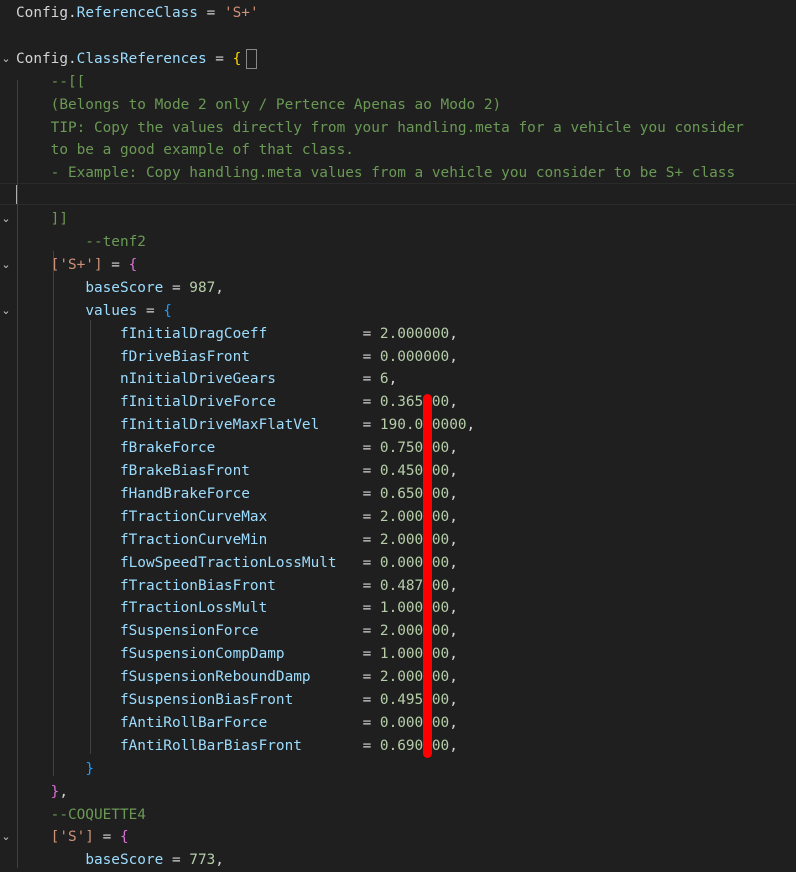 This screenshot has height=872, width=796. Describe the element at coordinates (111, 310) in the screenshot. I see `code-token: values` at that location.